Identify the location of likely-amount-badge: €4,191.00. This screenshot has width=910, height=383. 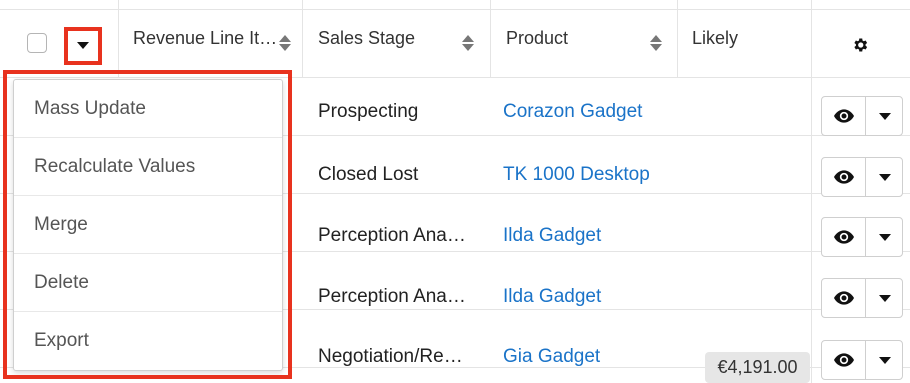
(757, 367).